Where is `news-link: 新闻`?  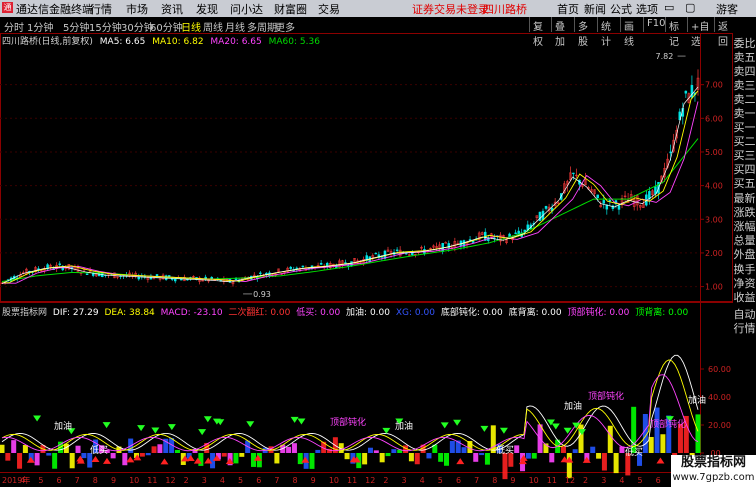
news-link: 新闻 is located at coordinates (595, 9).